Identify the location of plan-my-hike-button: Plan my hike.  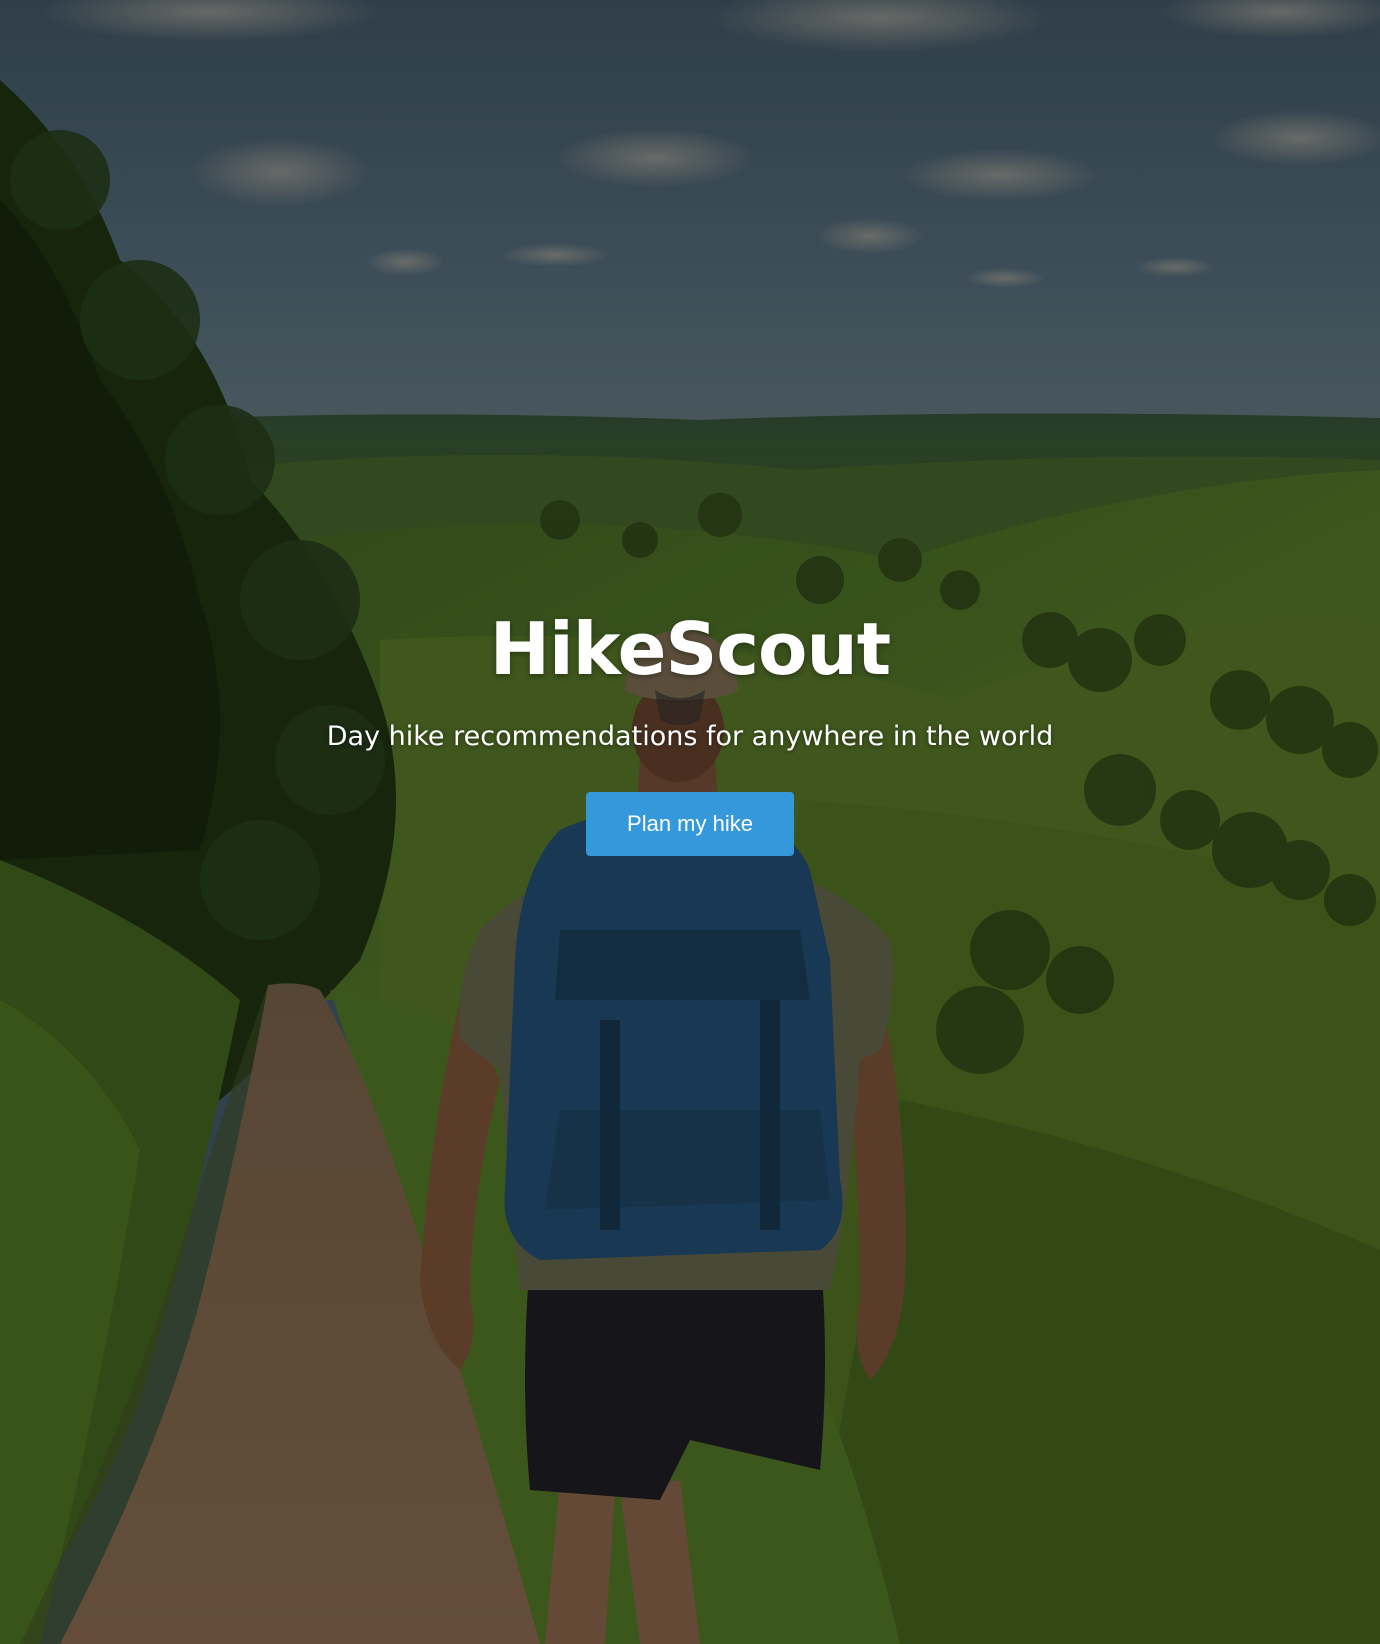
(690, 824).